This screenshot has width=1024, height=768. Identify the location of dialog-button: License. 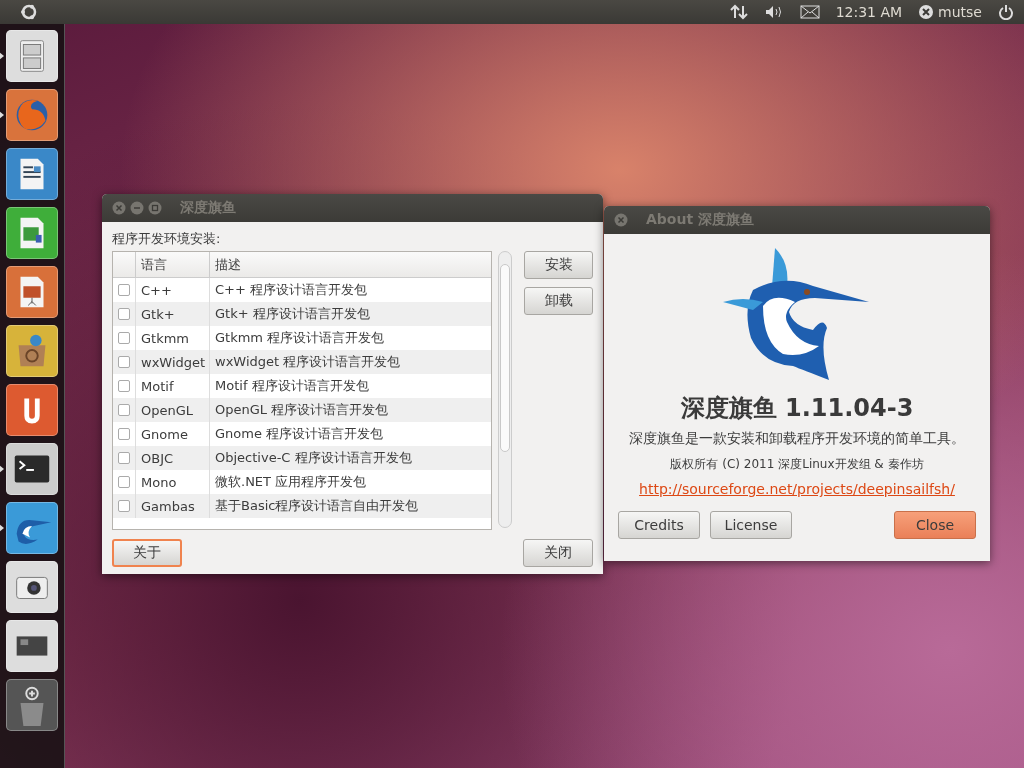
(751, 525).